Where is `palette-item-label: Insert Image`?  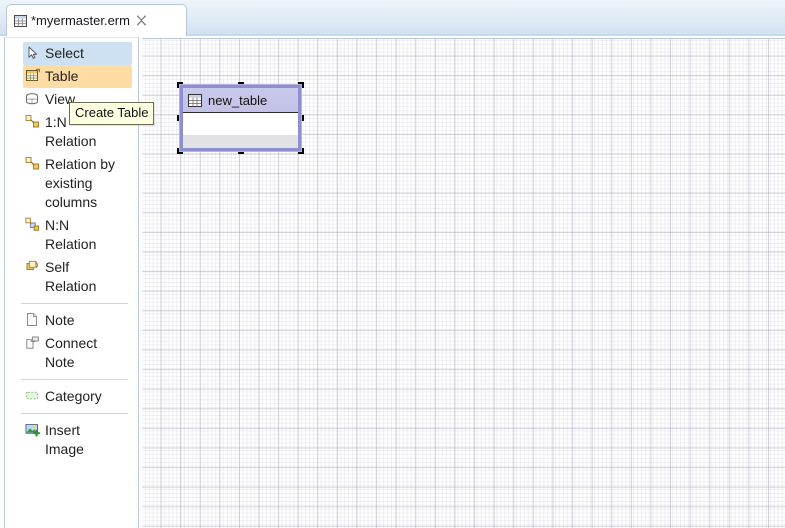
palette-item-label: Insert Image is located at coordinates (64, 439).